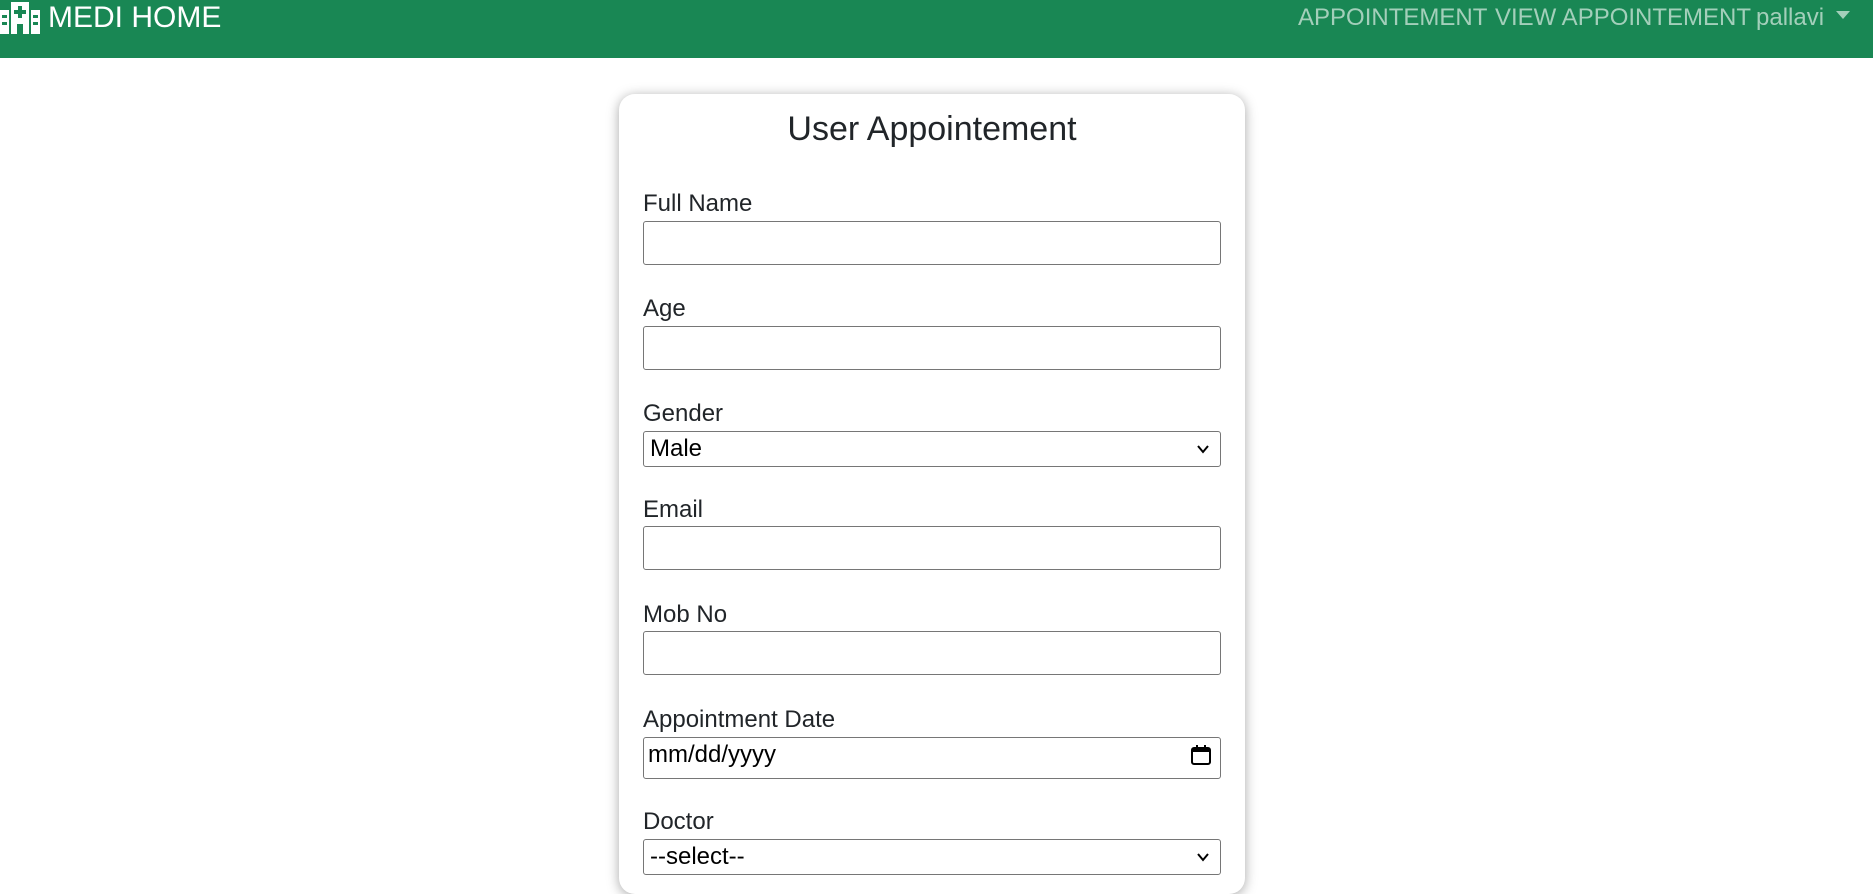  Describe the element at coordinates (673, 509) in the screenshot. I see `email-label: Email` at that location.